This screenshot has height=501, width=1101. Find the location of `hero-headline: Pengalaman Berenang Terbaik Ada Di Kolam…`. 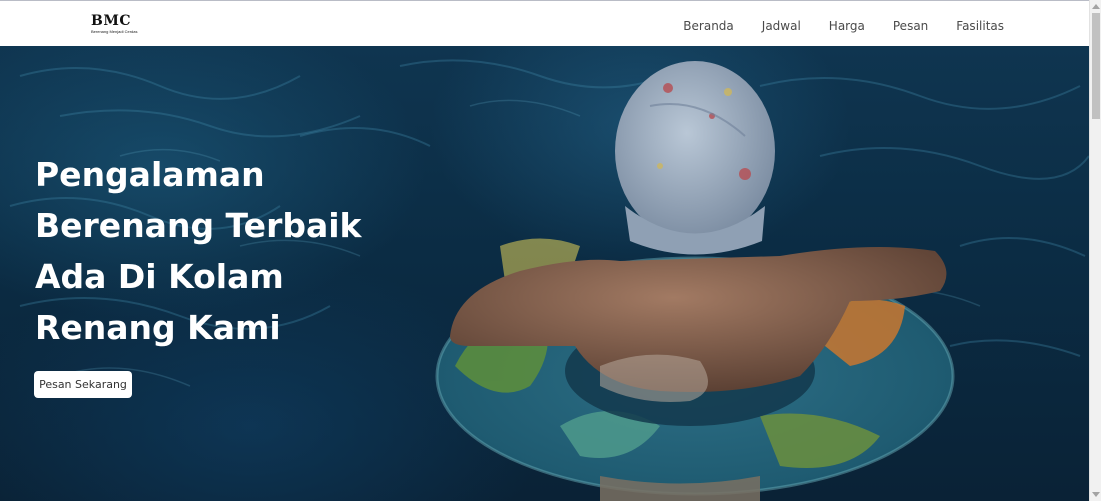

hero-headline: Pengalaman Berenang Terbaik Ada Di Kolam… is located at coordinates (200, 251).